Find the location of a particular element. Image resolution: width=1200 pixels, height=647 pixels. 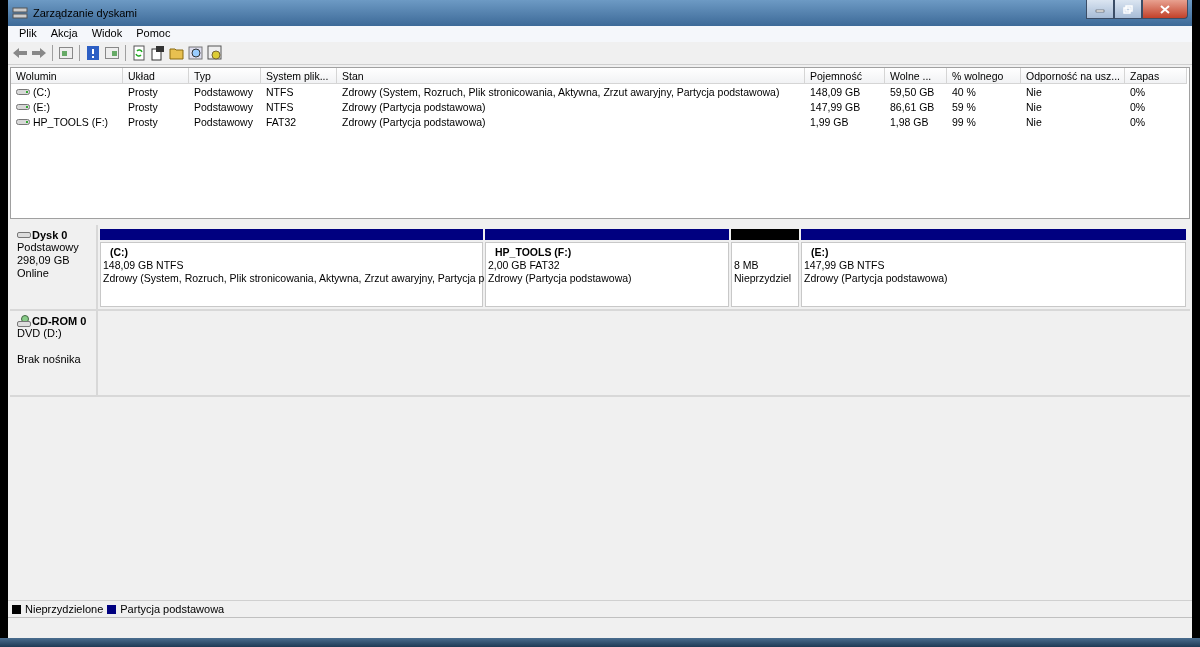

table-cell-text: FAT32 is located at coordinates (281, 121).